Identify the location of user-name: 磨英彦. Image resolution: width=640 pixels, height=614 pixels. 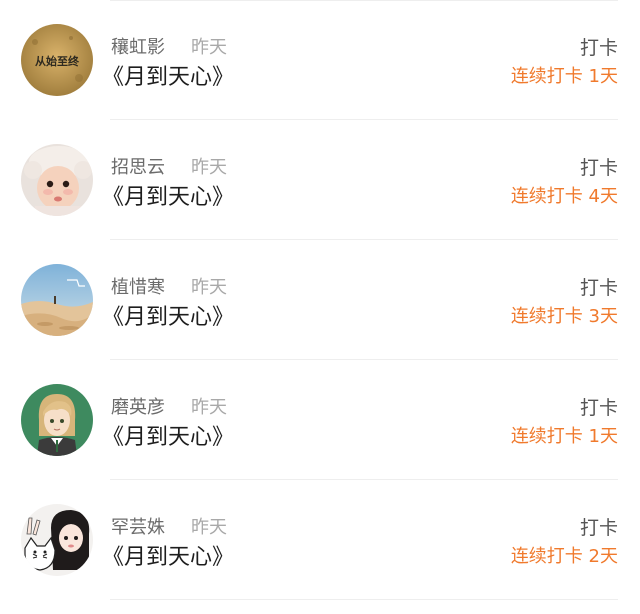
(138, 406).